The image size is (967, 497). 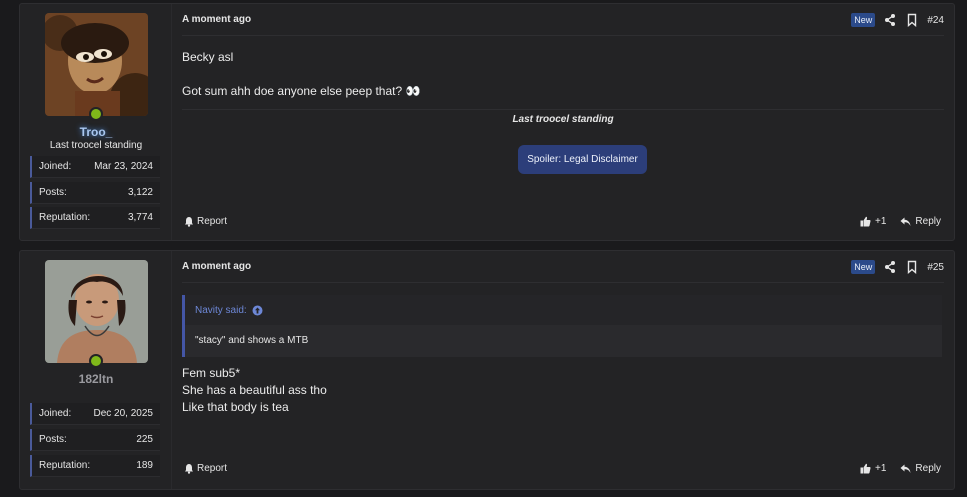 I want to click on username: Troo_, so click(x=96, y=132).